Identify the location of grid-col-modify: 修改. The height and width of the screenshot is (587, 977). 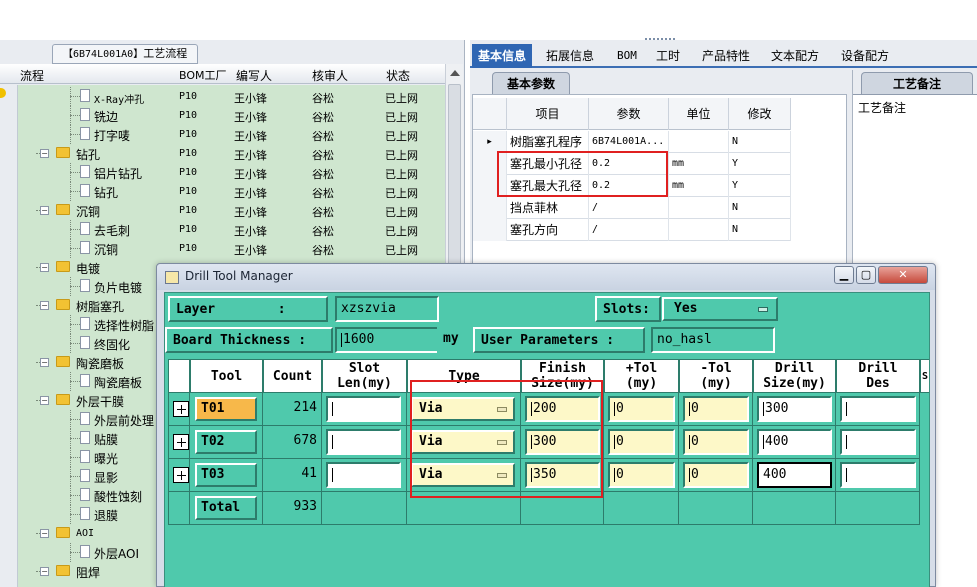
(760, 114).